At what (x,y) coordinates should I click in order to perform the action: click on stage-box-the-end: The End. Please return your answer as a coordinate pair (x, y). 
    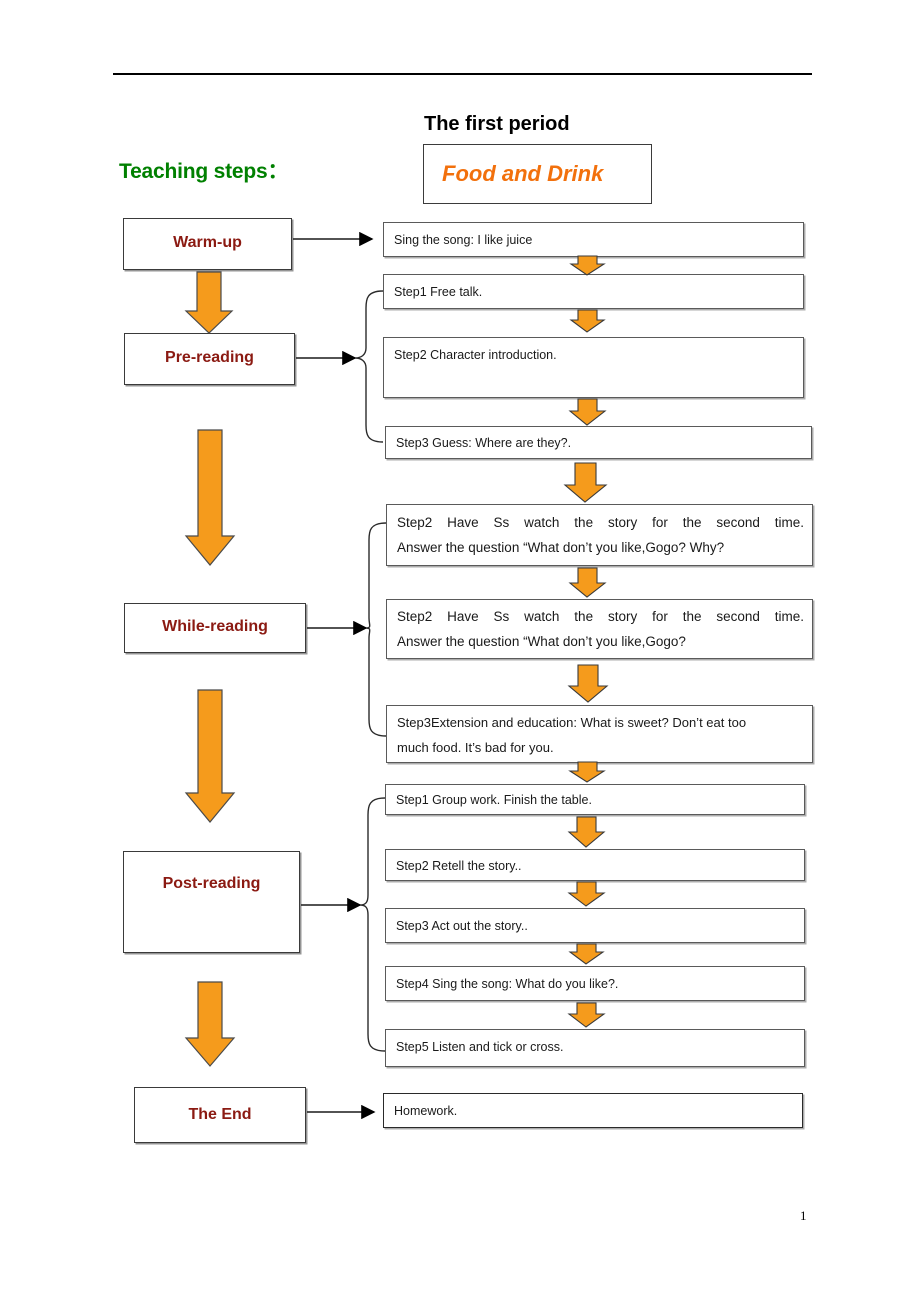
    Looking at the image, I should click on (220, 1115).